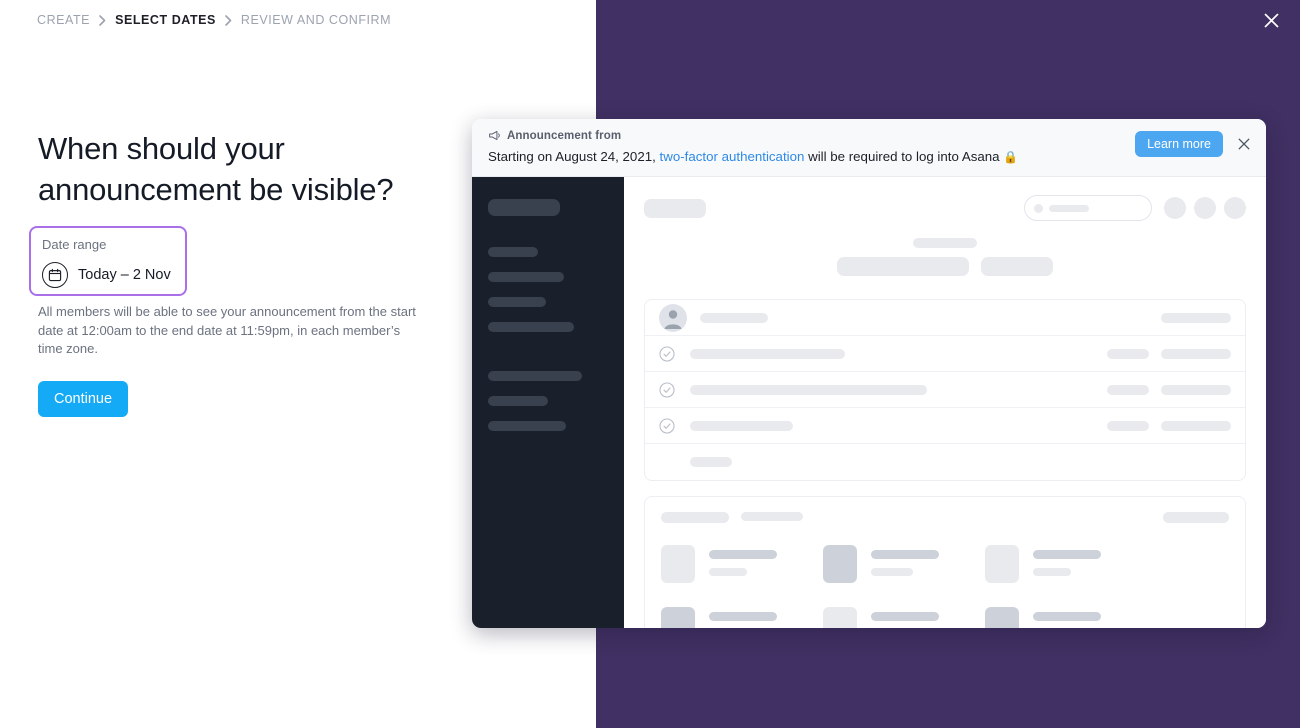  Describe the element at coordinates (1038, 208) in the screenshot. I see `search-icon` at that location.